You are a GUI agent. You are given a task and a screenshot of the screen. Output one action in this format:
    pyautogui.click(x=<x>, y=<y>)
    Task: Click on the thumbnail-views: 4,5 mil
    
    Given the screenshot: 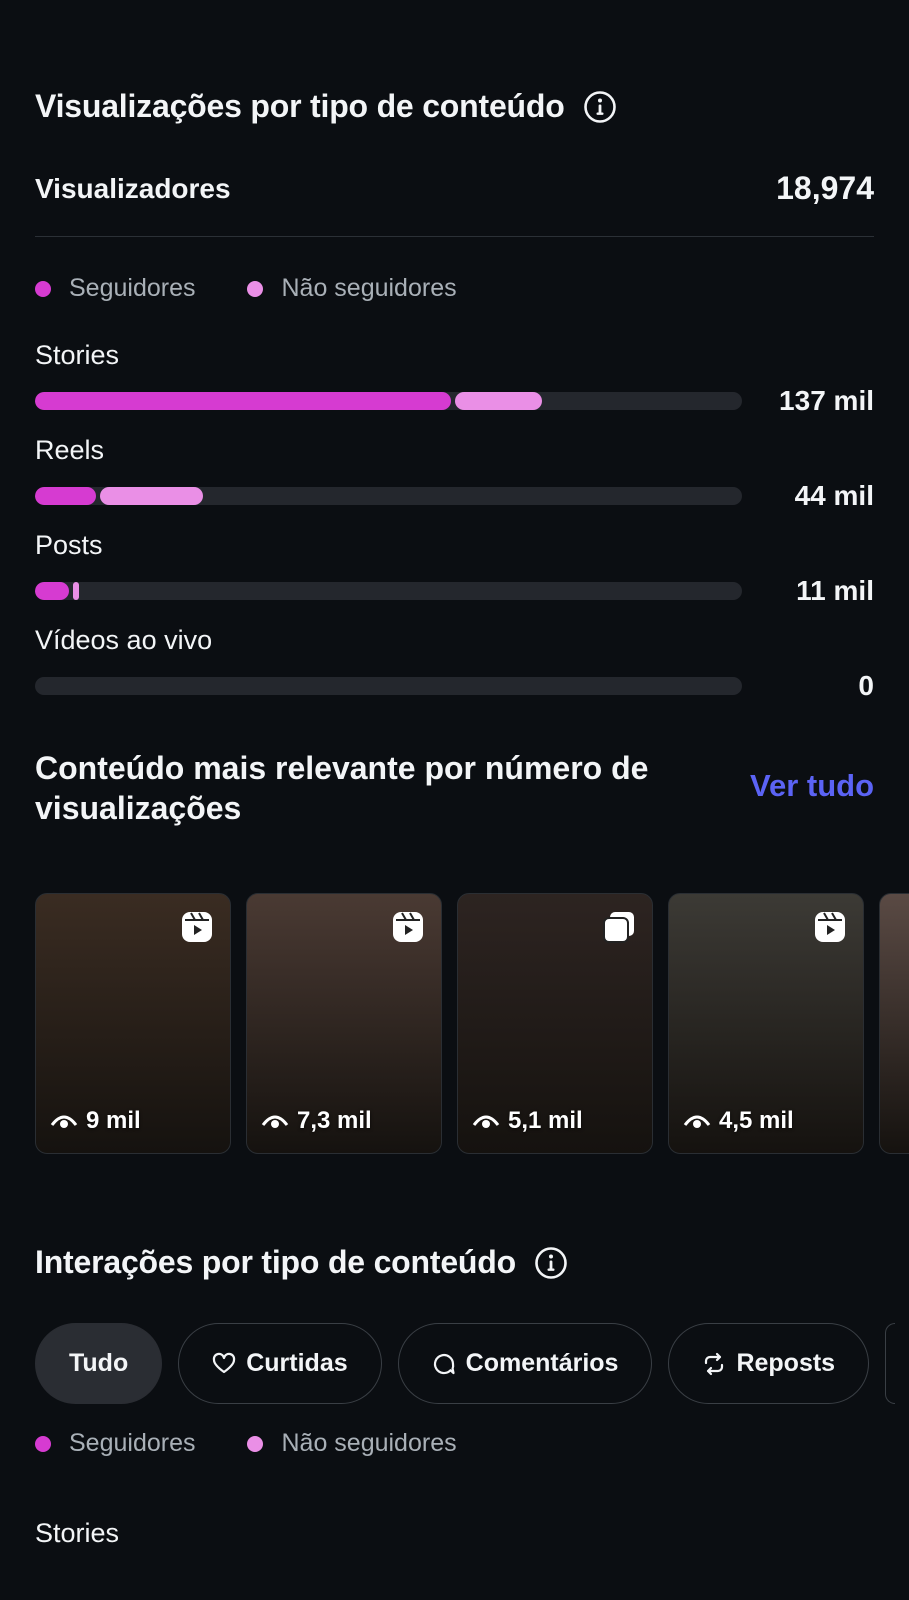 What is the action you would take?
    pyautogui.click(x=738, y=1121)
    